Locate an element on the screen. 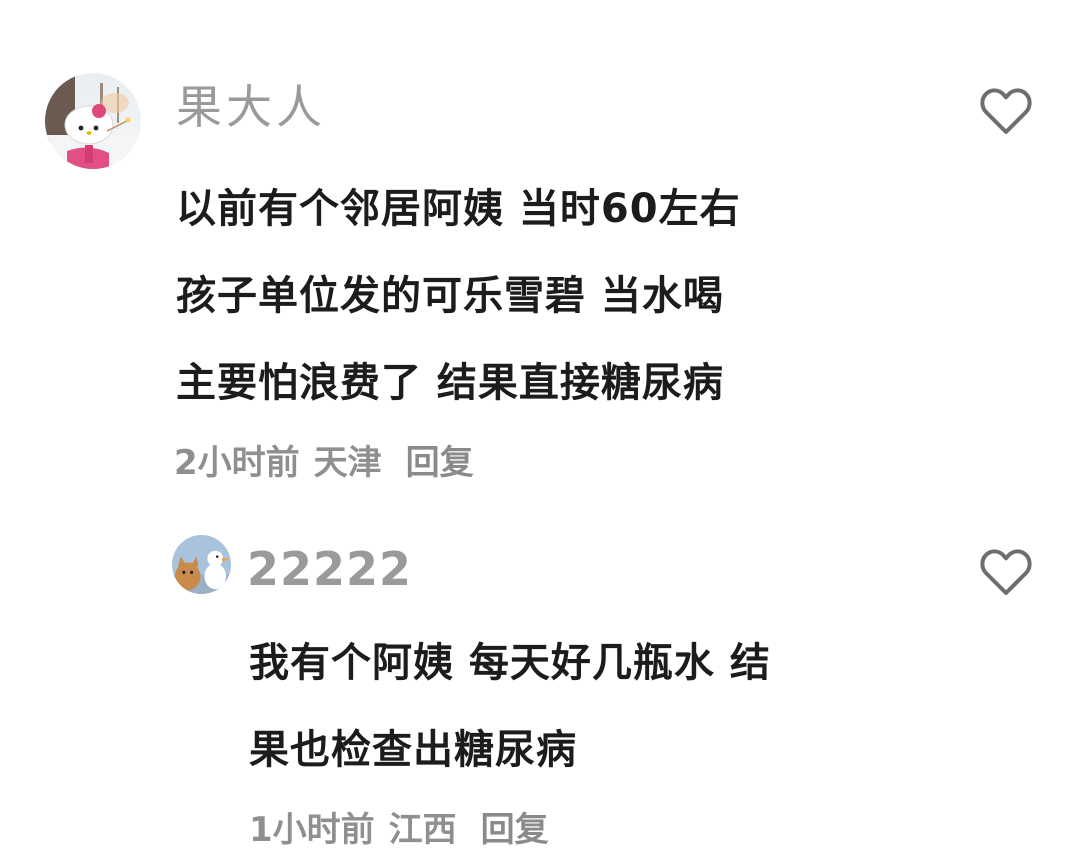 The height and width of the screenshot is (867, 1080). location: 天津 is located at coordinates (347, 463).